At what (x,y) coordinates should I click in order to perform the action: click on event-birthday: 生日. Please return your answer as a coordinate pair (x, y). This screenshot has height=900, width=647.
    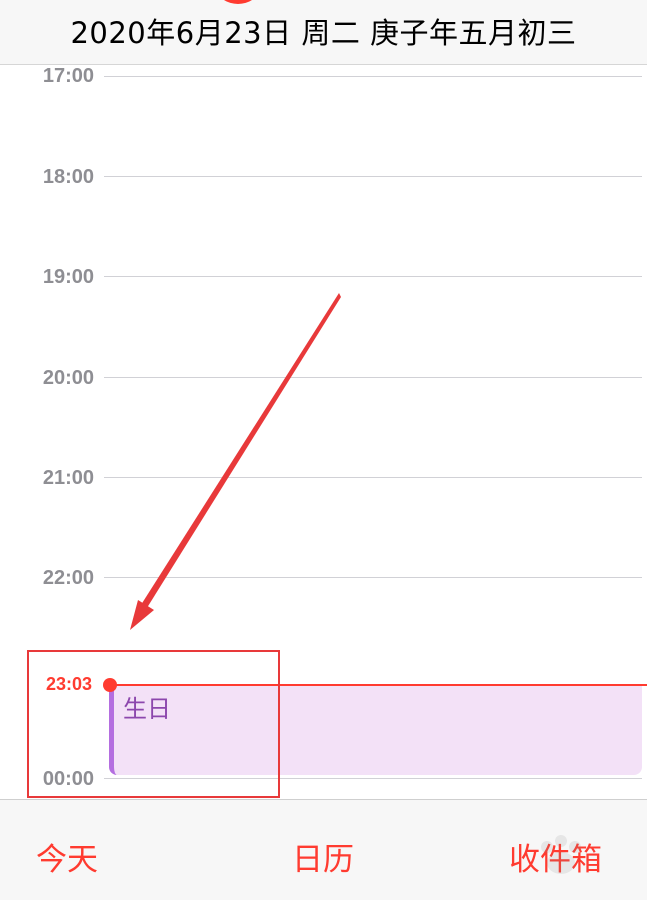
    Looking at the image, I should click on (375, 730).